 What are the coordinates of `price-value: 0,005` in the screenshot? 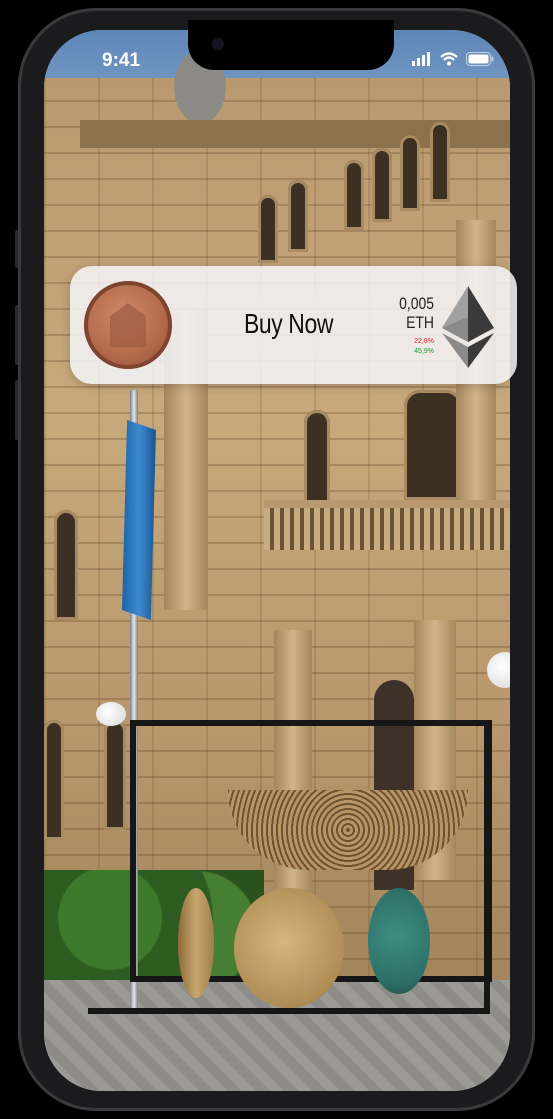 It's located at (416, 303).